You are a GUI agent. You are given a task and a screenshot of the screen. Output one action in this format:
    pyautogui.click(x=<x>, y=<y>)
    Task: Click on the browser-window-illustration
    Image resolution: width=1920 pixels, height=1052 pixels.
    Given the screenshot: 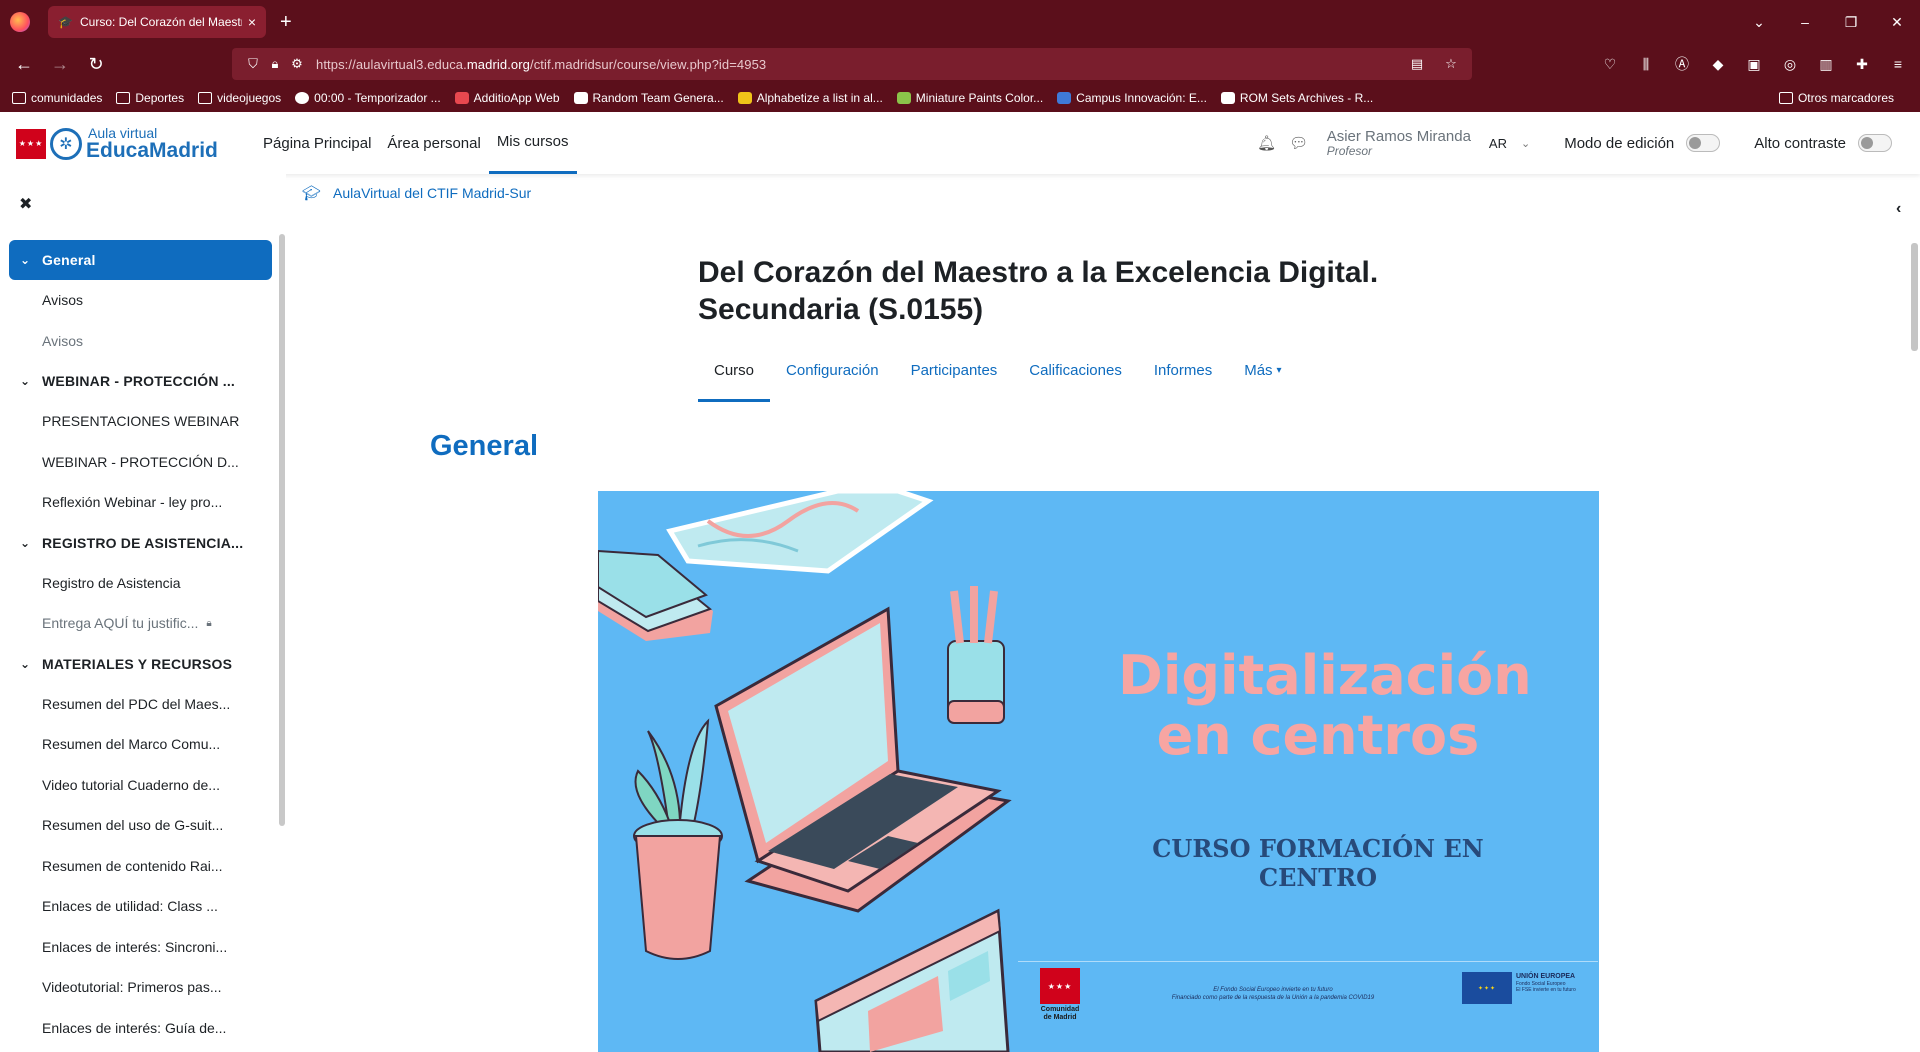 What is the action you would take?
    pyautogui.click(x=912, y=980)
    